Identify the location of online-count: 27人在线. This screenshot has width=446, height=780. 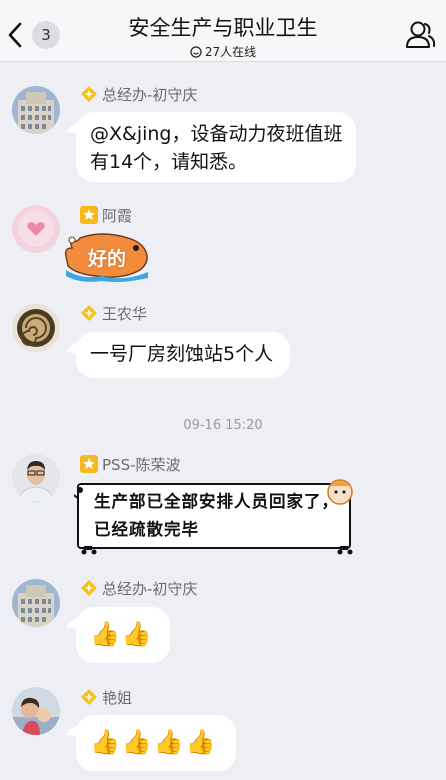
(230, 52).